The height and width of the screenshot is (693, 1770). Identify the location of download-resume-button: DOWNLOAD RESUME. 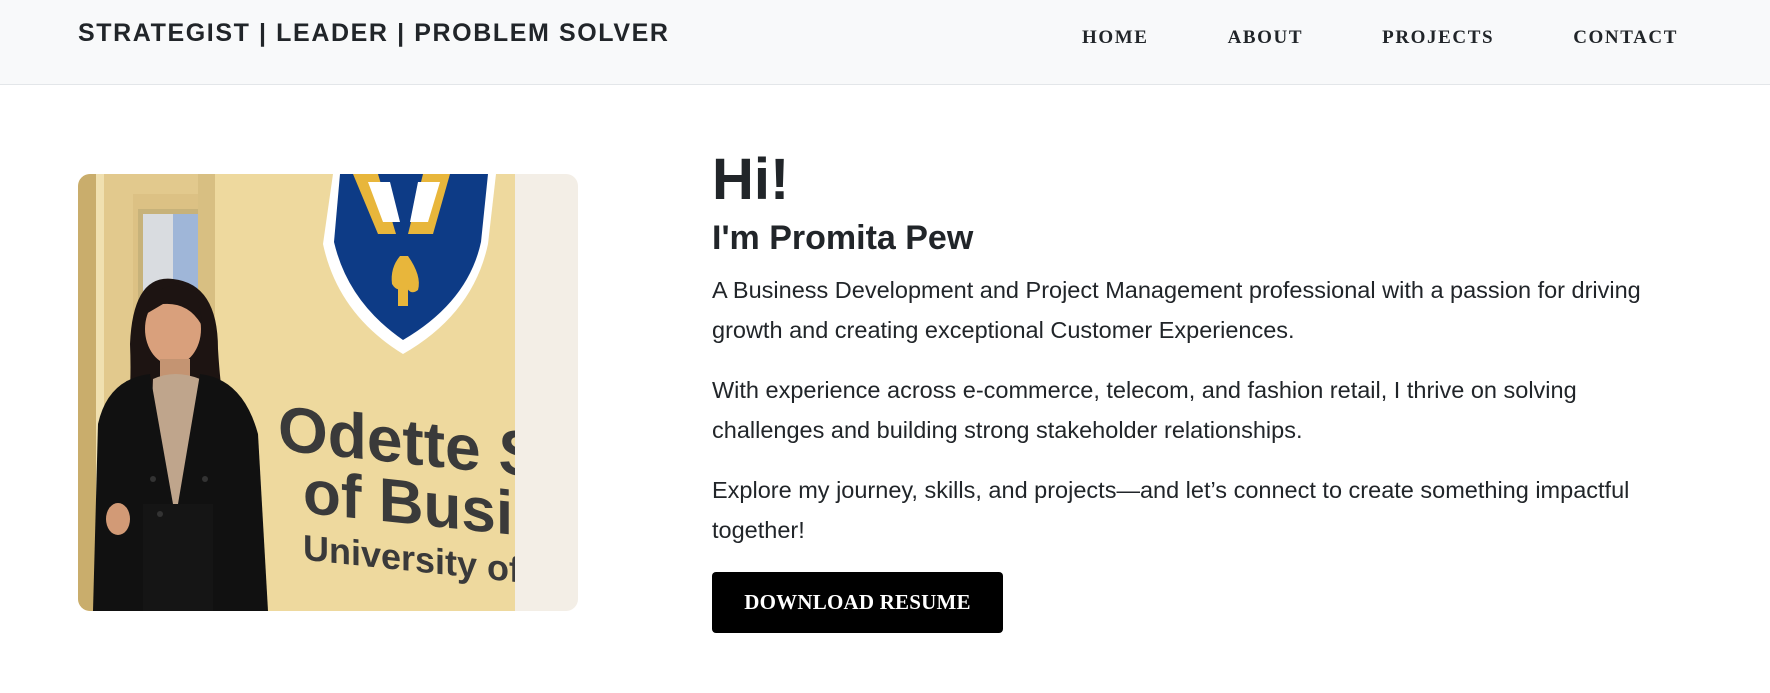
(857, 602).